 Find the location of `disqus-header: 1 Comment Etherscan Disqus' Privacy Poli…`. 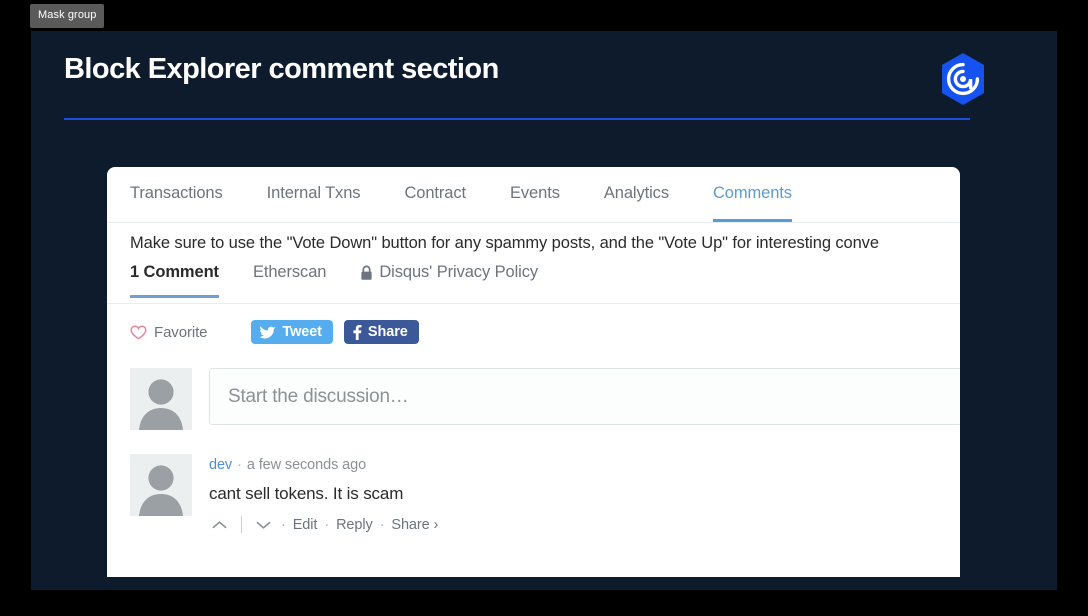

disqus-header: 1 Comment Etherscan Disqus' Privacy Poli… is located at coordinates (533, 283).